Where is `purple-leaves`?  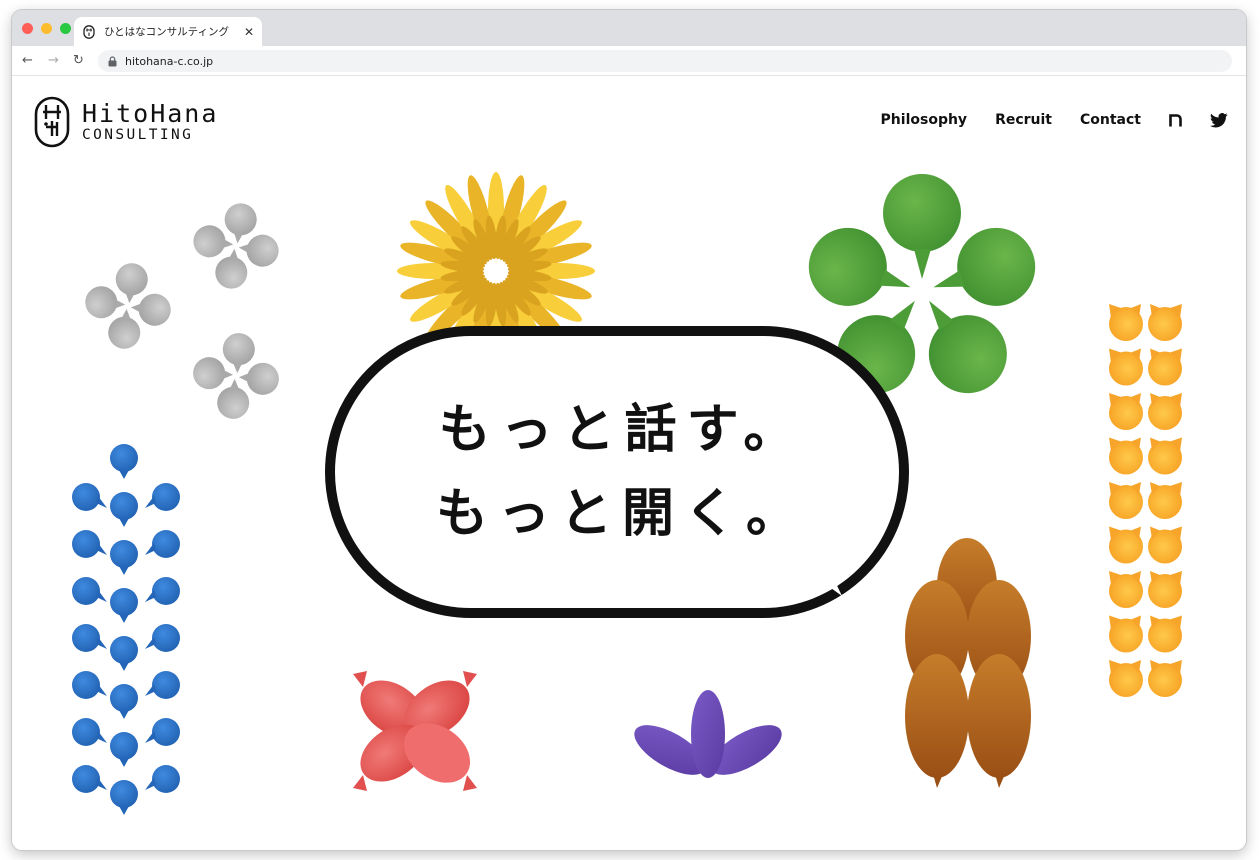
purple-leaves is located at coordinates (708, 734).